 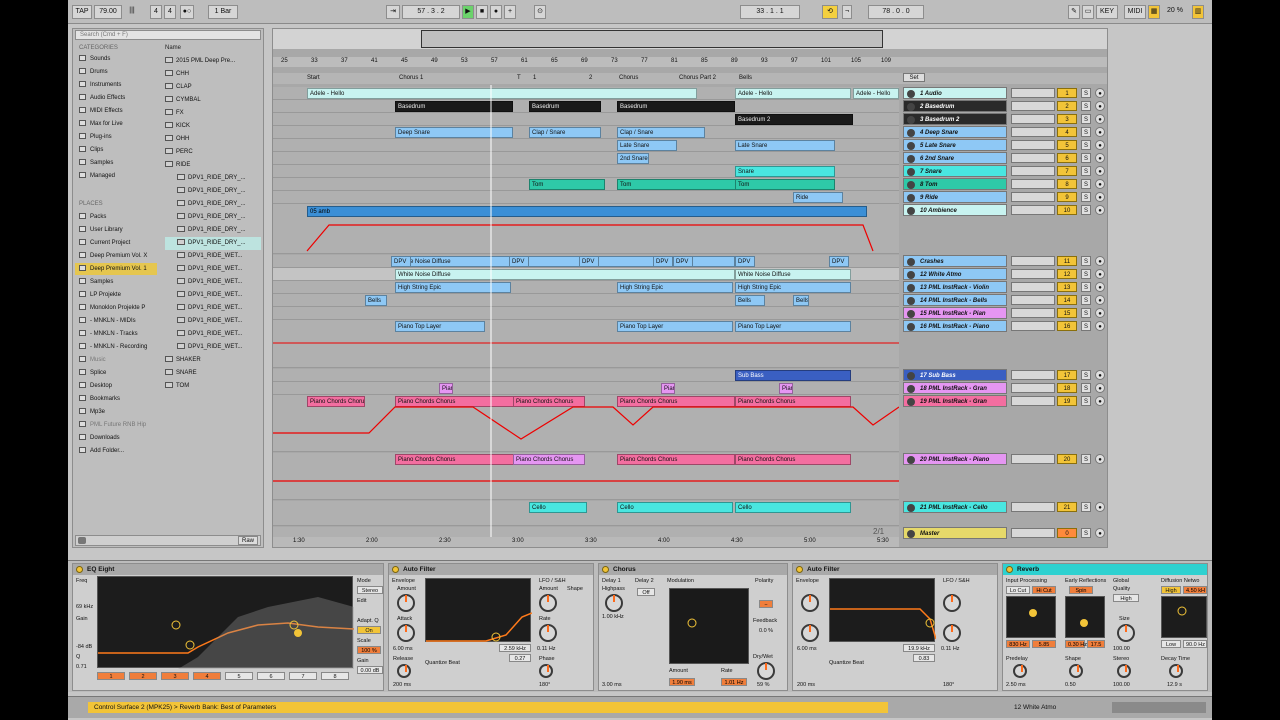 I want to click on filter-q-value: 0.27, so click(x=520, y=658).